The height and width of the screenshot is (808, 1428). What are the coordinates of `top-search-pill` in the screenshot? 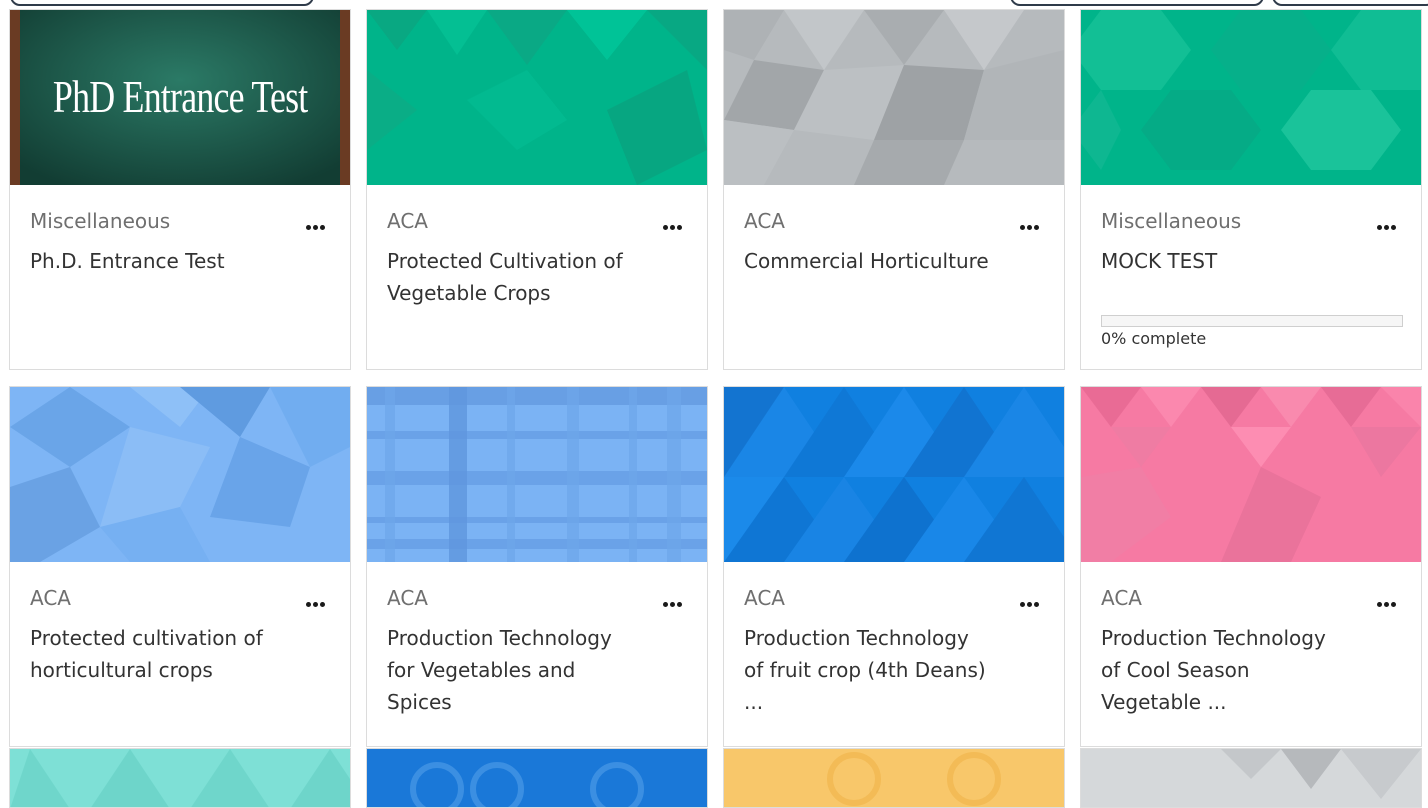 It's located at (162, 3).